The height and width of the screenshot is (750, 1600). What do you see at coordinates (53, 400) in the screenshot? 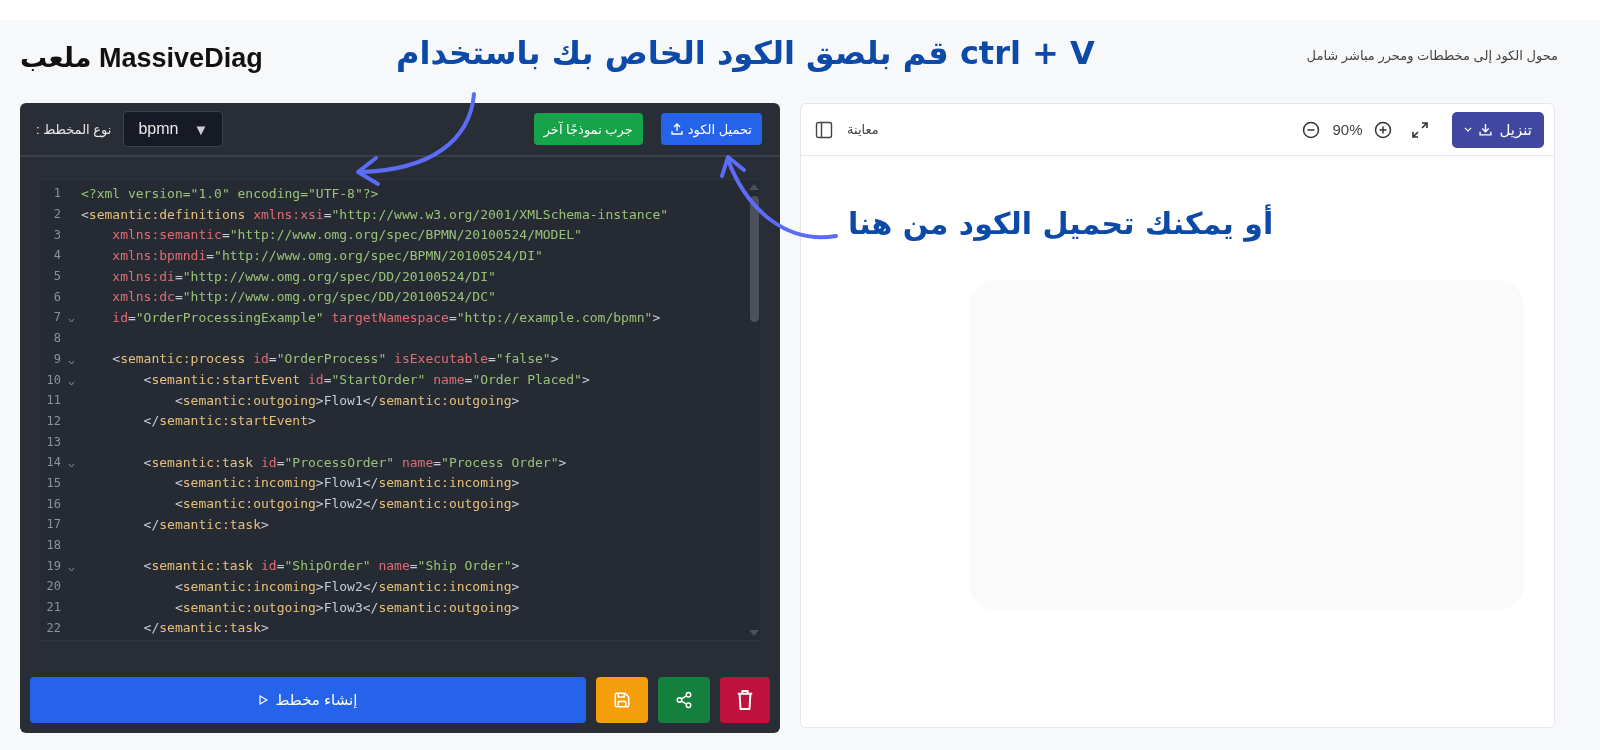
I see `line-number: 11` at bounding box center [53, 400].